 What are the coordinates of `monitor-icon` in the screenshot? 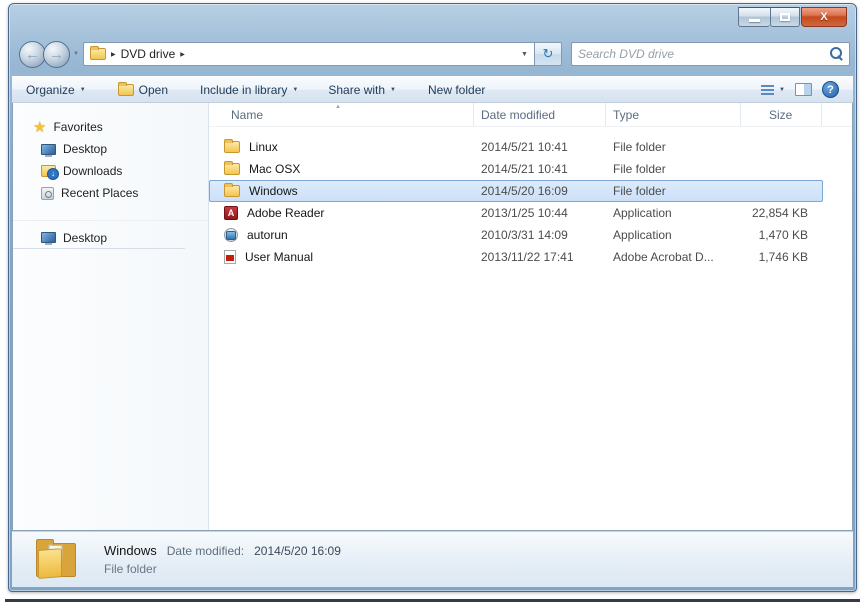 It's located at (48, 150).